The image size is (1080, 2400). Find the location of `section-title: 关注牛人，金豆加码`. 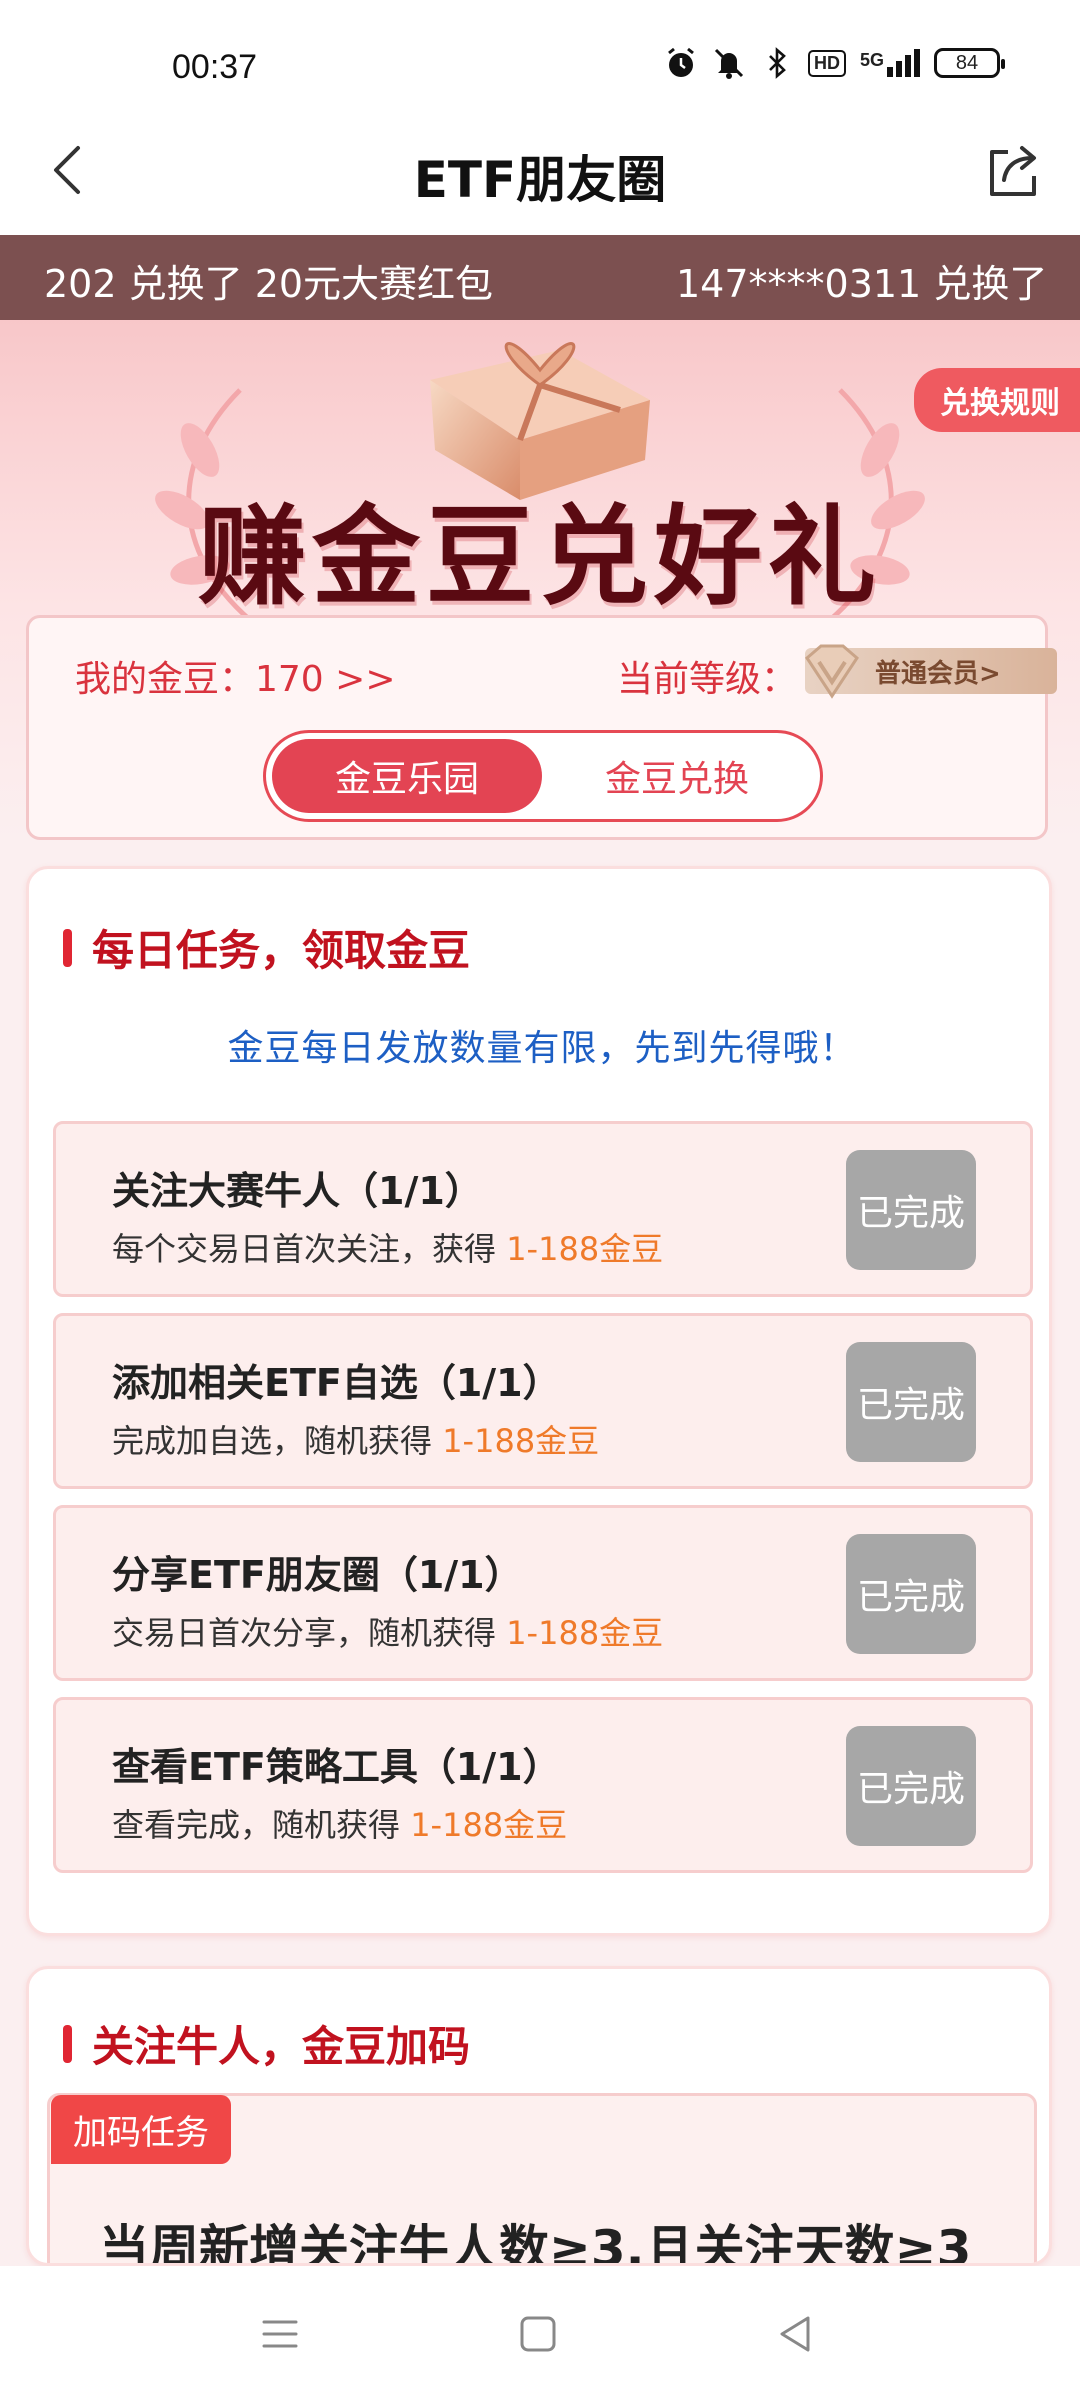

section-title: 关注牛人，金豆加码 is located at coordinates (266, 2043).